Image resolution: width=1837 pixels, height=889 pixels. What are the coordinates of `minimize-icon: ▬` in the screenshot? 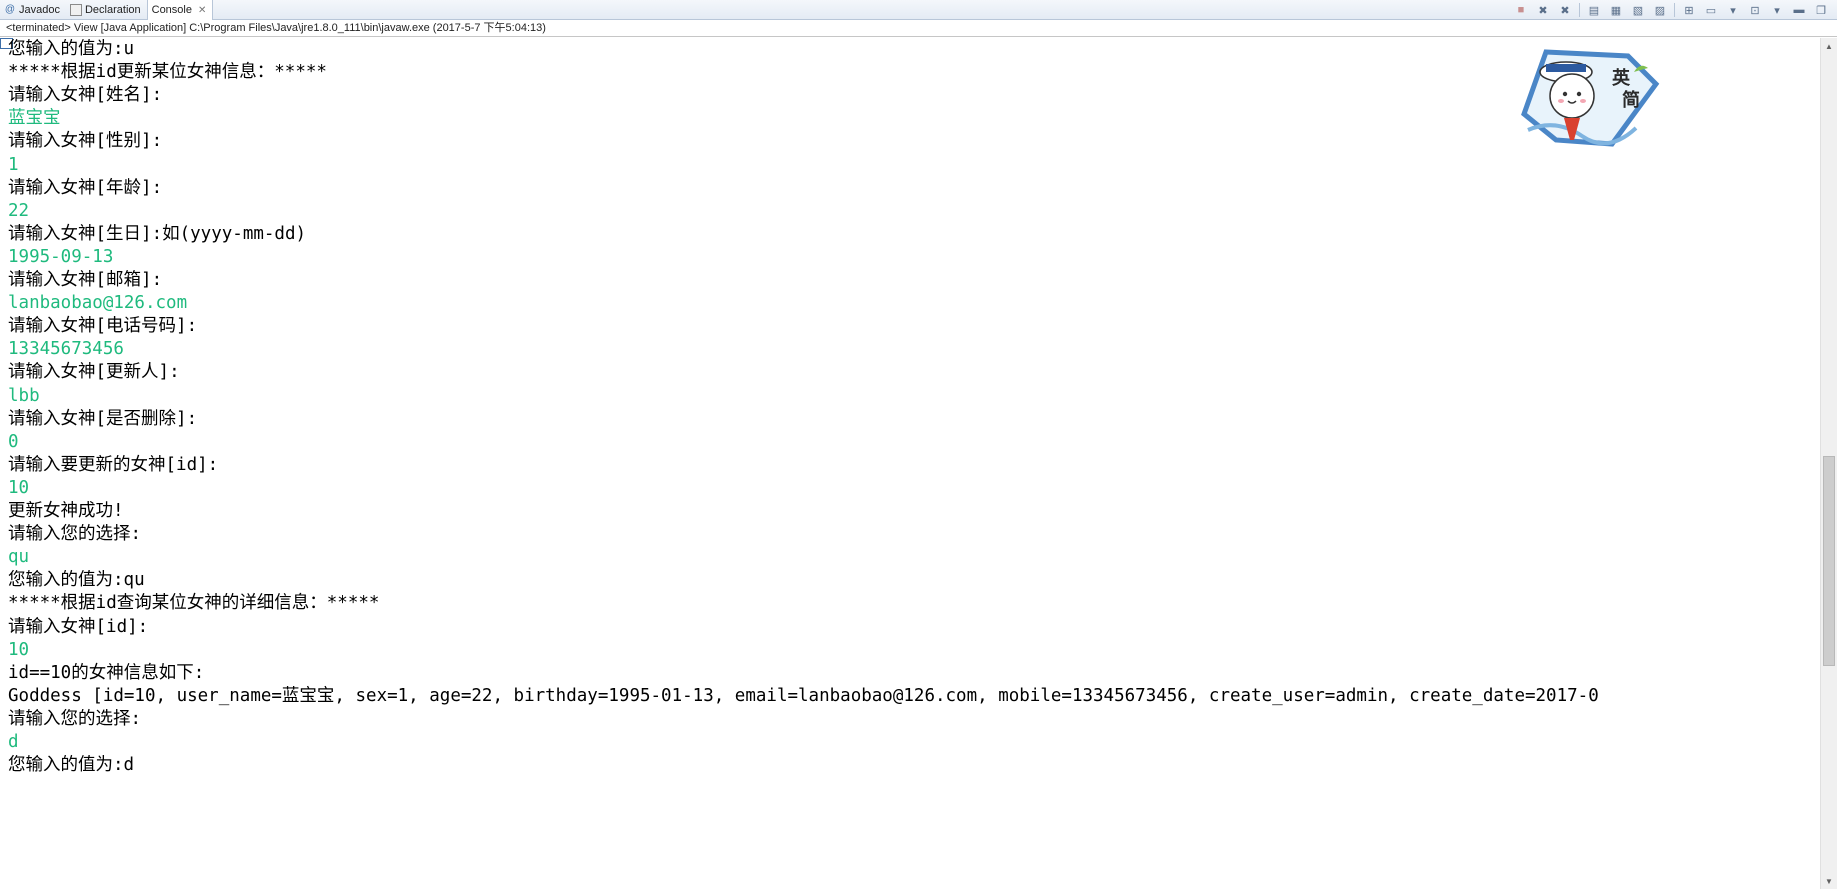 It's located at (1799, 10).